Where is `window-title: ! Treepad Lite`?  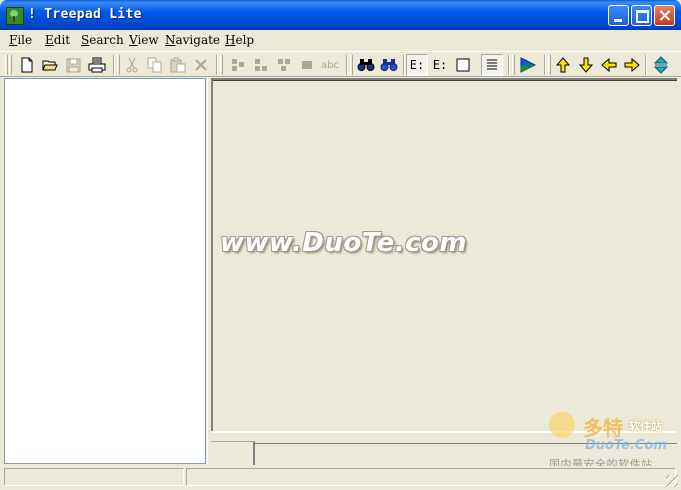 window-title: ! Treepad Lite is located at coordinates (85, 14).